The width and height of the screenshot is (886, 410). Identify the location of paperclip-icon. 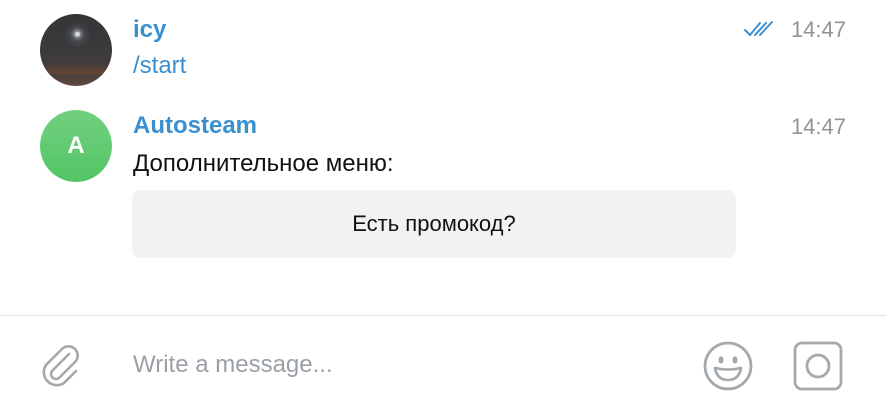
(60, 366).